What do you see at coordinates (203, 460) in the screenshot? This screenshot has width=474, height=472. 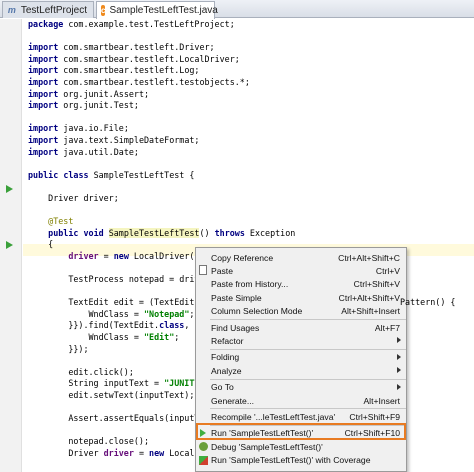 I see `coverage-icon` at bounding box center [203, 460].